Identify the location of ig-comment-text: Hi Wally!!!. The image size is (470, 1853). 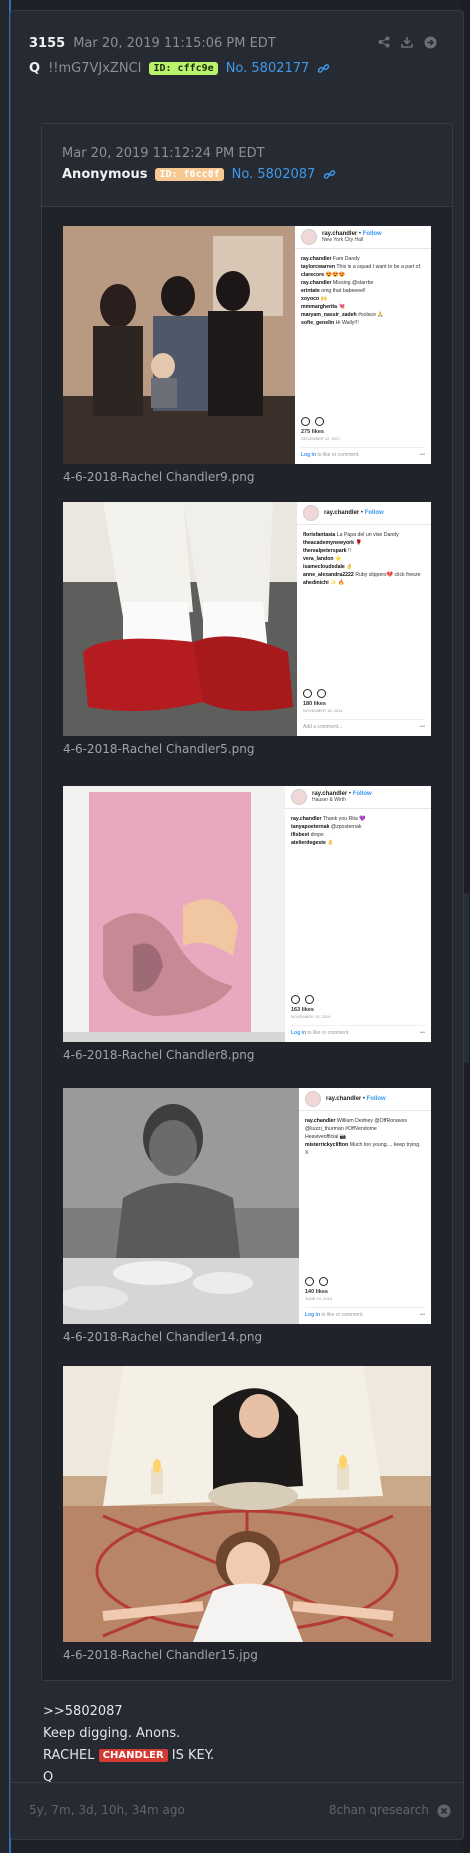
(347, 323).